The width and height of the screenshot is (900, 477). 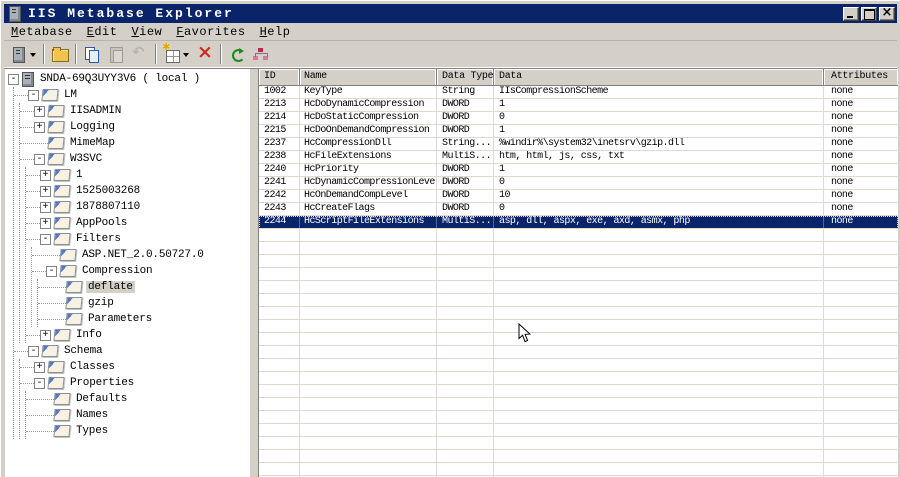 I want to click on tree-label: Filters, so click(x=98, y=239).